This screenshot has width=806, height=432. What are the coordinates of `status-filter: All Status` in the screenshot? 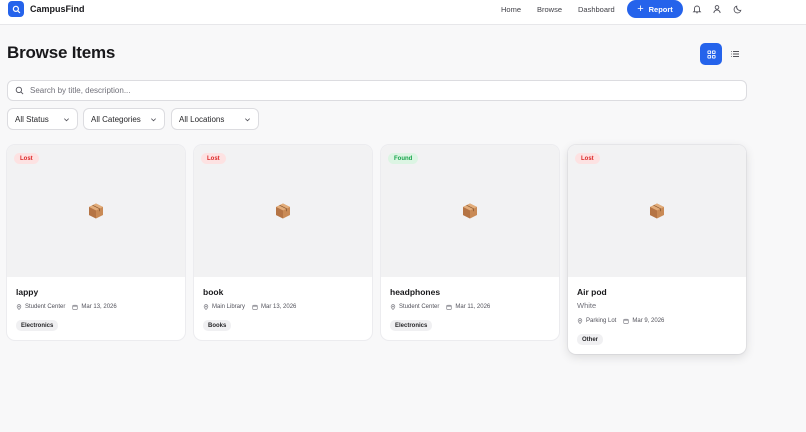 It's located at (42, 119).